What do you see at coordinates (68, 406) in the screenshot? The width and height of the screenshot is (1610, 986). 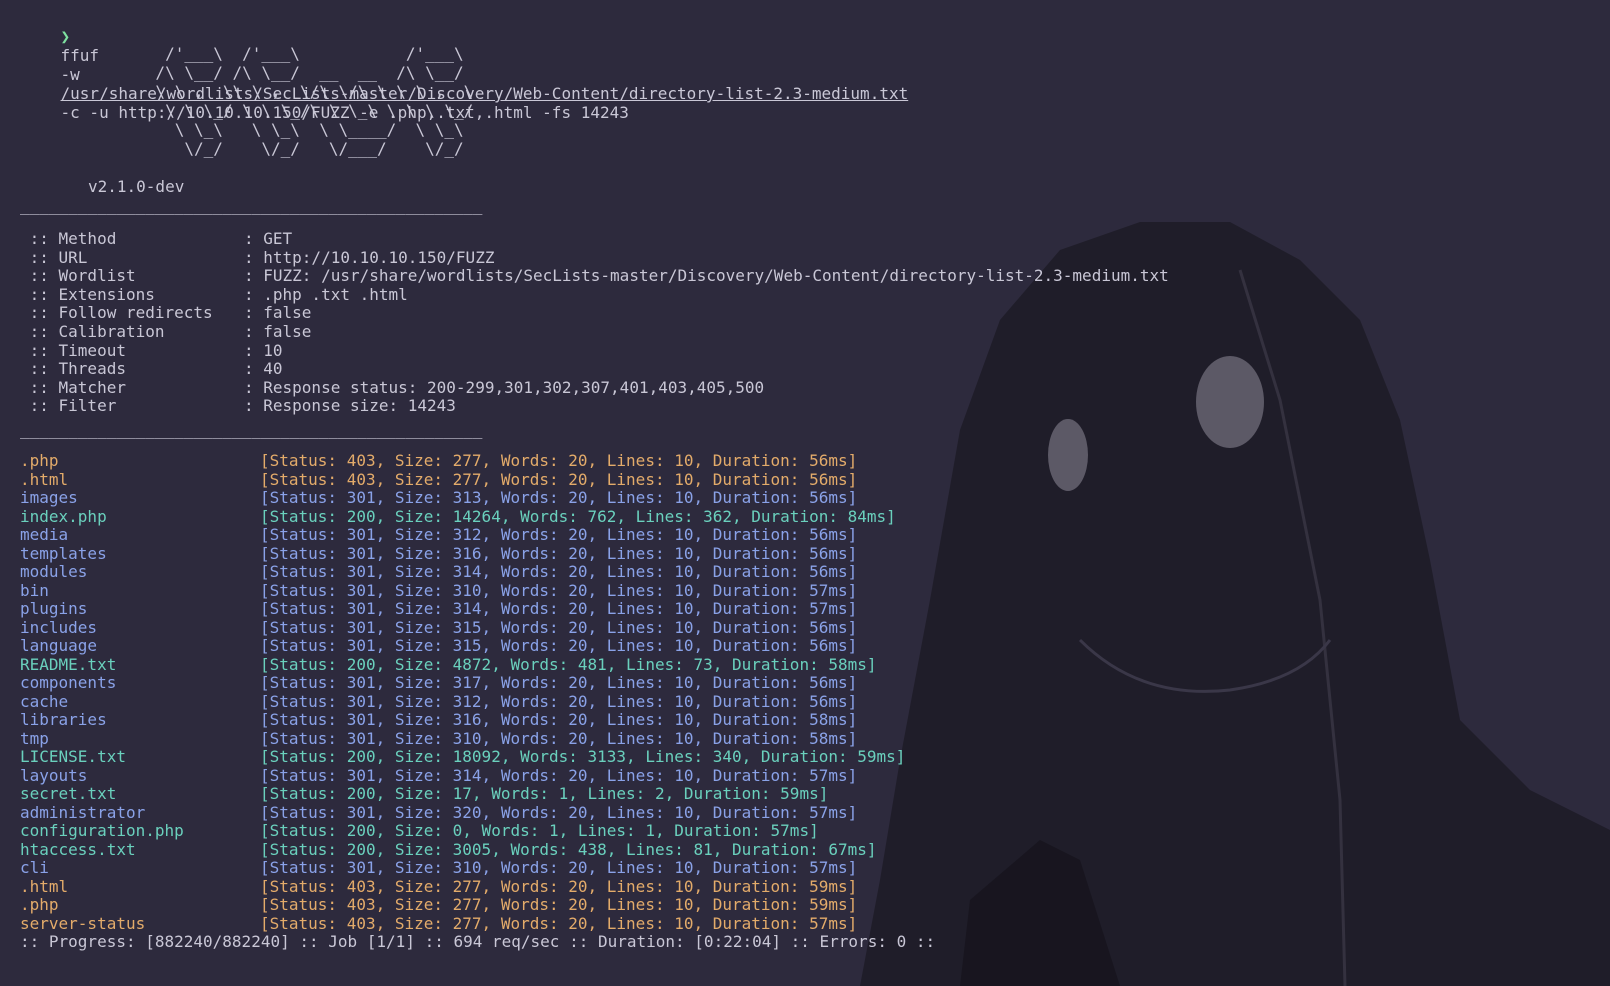 I see `config-key: :: Filter` at bounding box center [68, 406].